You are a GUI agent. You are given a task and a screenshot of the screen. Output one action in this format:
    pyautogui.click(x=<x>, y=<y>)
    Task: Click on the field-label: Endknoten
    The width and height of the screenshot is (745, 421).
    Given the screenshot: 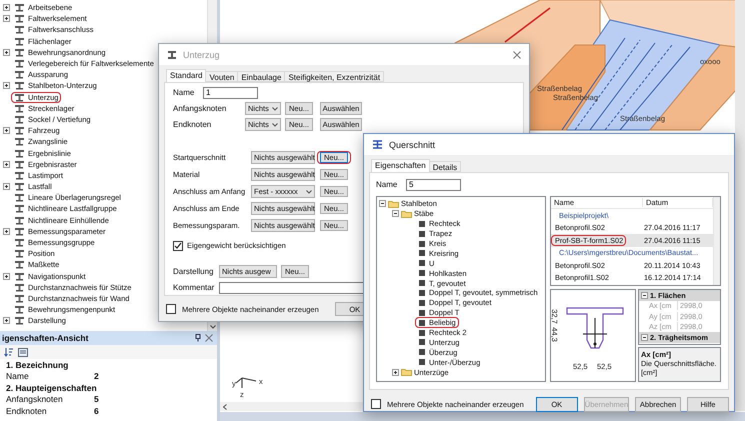 What is the action you would take?
    pyautogui.click(x=192, y=124)
    